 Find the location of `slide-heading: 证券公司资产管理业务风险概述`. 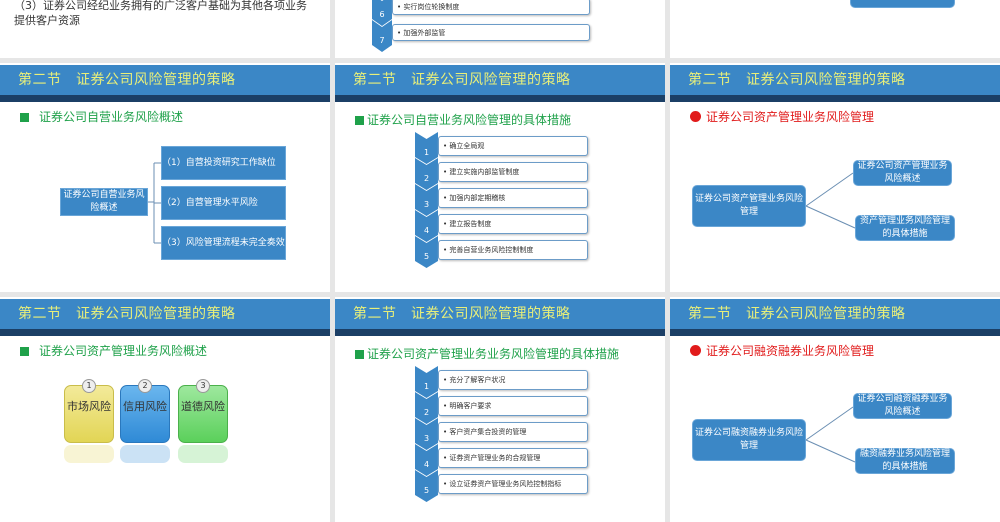

slide-heading: 证券公司资产管理业务风险概述 is located at coordinates (113, 350).